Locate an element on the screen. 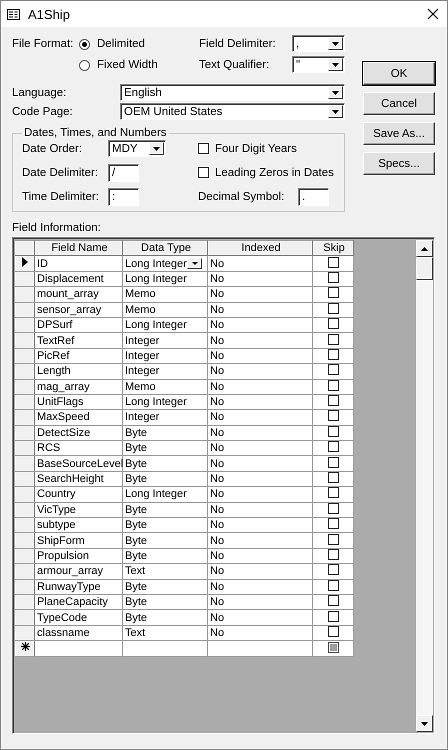 The width and height of the screenshot is (448, 750). code-page-dropdown: OEM United States is located at coordinates (232, 111).